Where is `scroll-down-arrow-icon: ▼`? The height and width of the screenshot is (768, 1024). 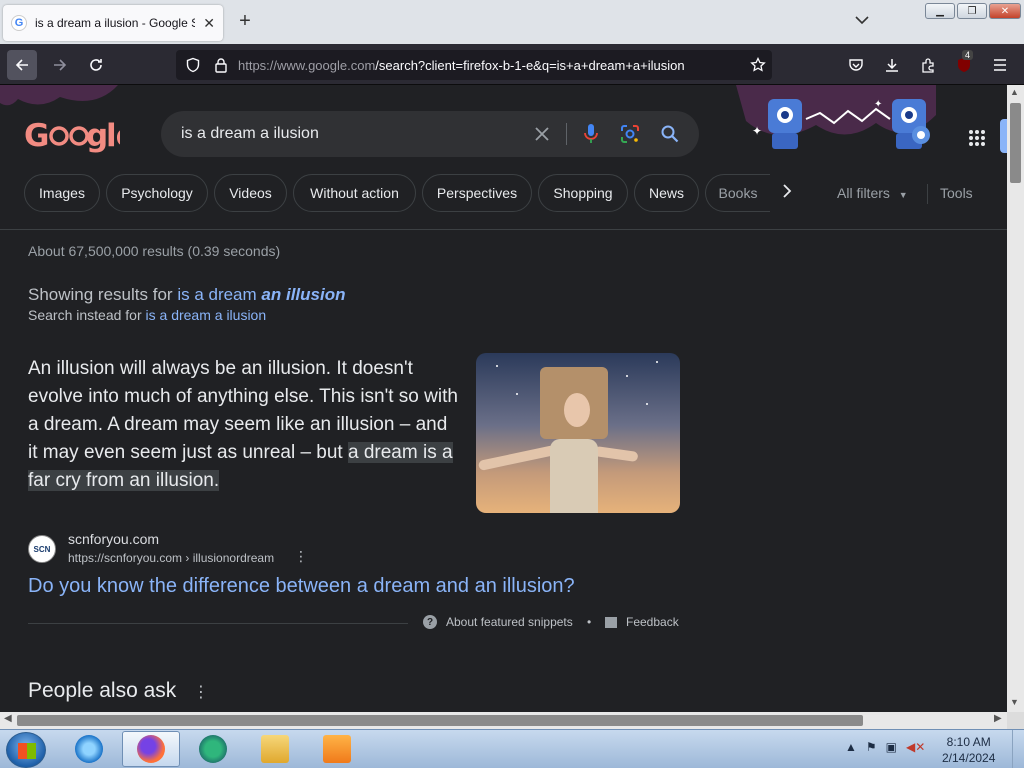
scroll-down-arrow-icon: ▼ is located at coordinates (1014, 702).